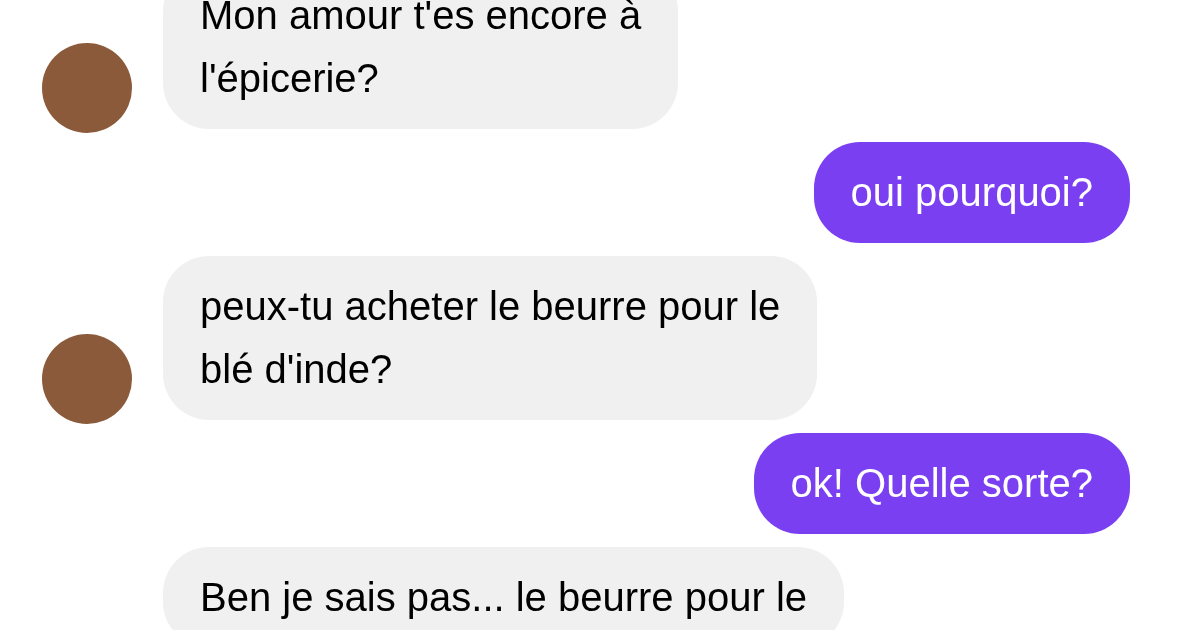 The image size is (1200, 630). Describe the element at coordinates (941, 483) in the screenshot. I see `message-bubble: ok! Quelle sorte?` at that location.